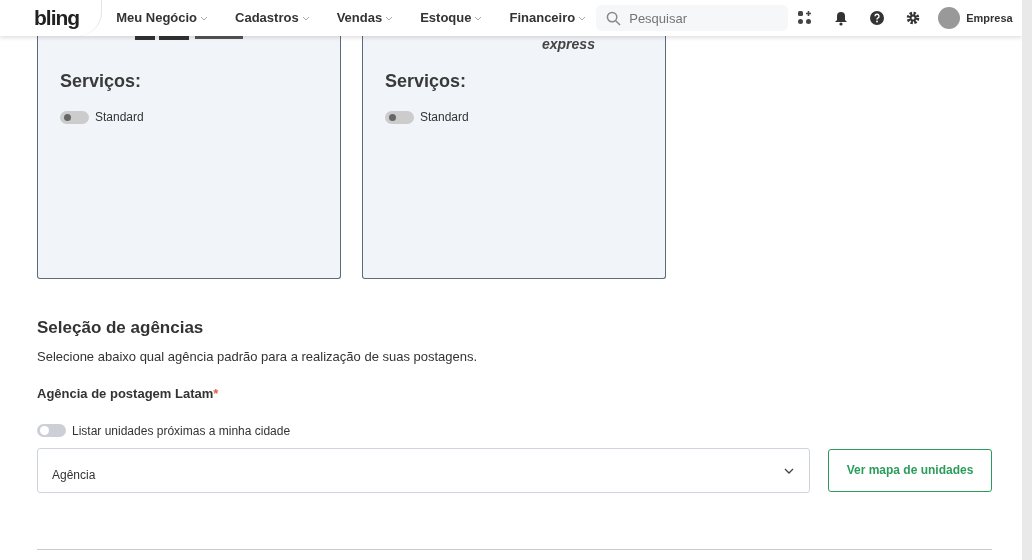 This screenshot has height=560, width=1032. What do you see at coordinates (877, 18) in the screenshot?
I see `help-icon` at bounding box center [877, 18].